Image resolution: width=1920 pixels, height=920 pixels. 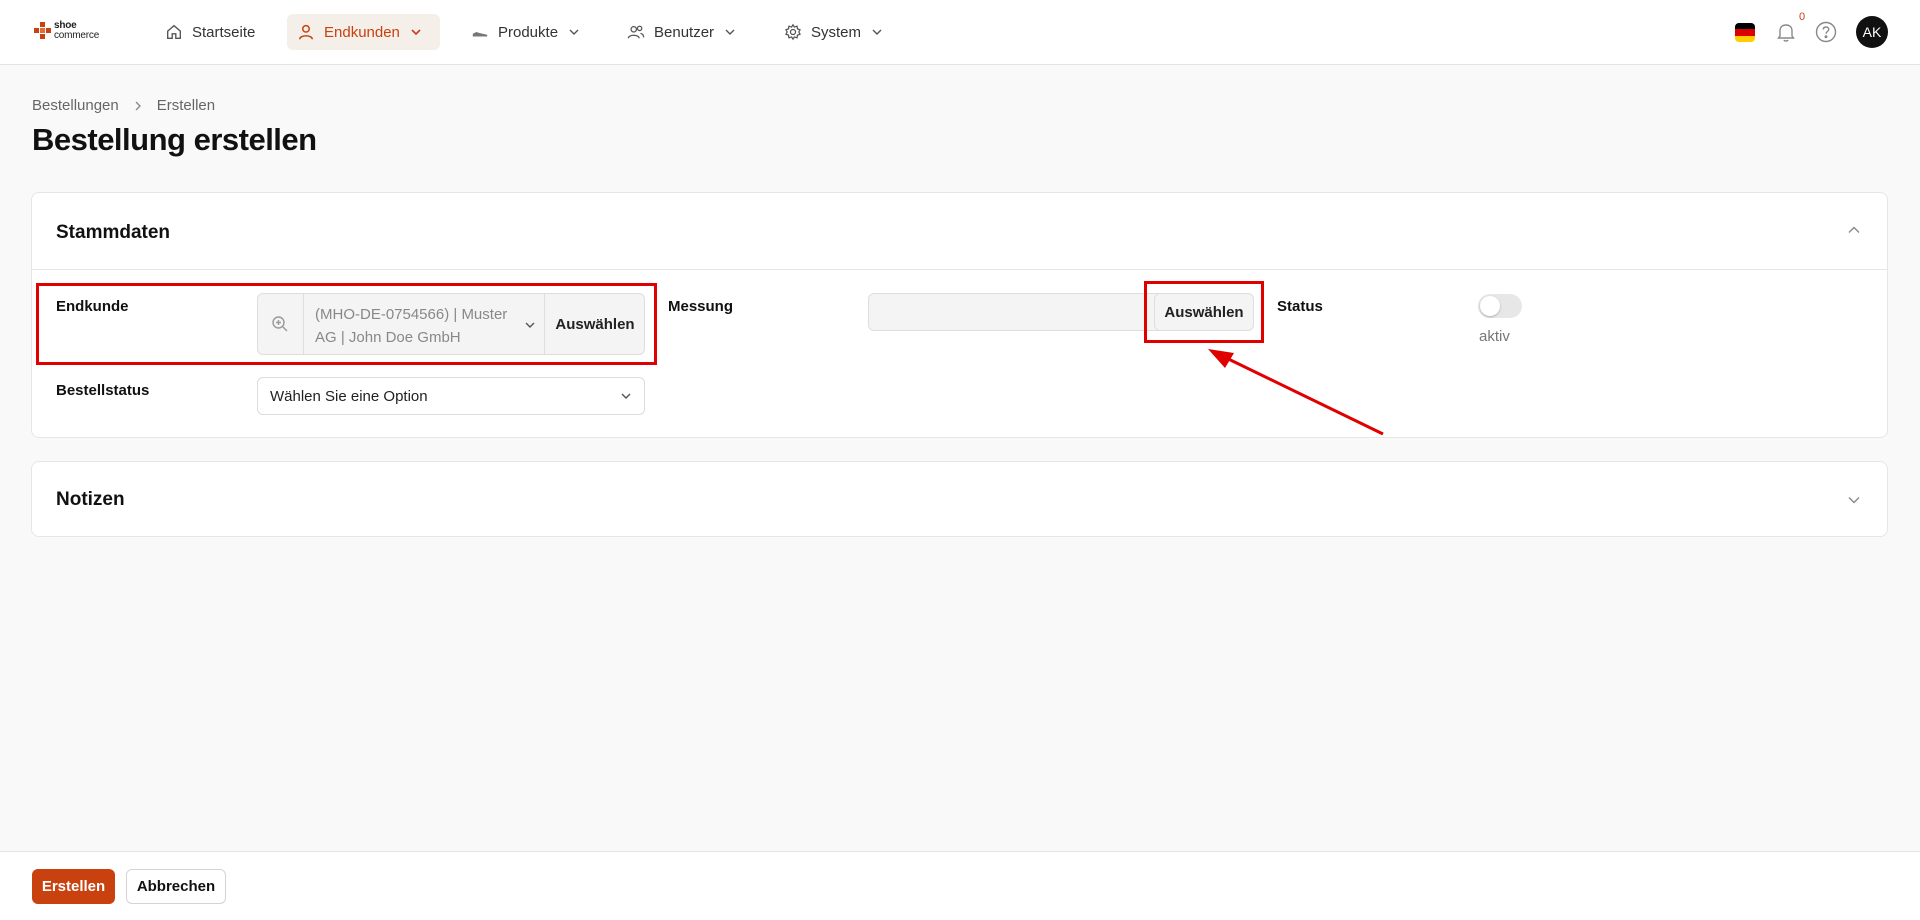 I want to click on status-toggle, so click(x=1500, y=306).